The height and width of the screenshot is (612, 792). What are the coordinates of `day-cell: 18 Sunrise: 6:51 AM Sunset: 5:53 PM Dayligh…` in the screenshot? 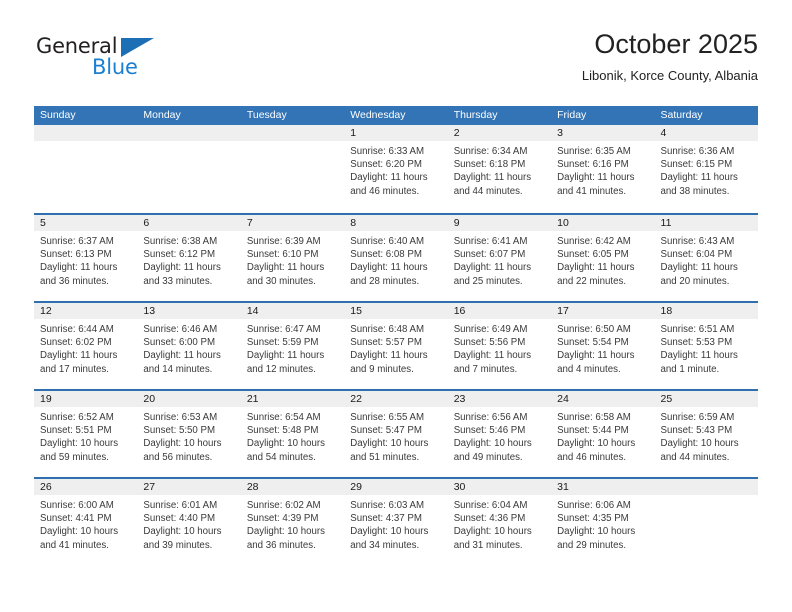 It's located at (706, 346).